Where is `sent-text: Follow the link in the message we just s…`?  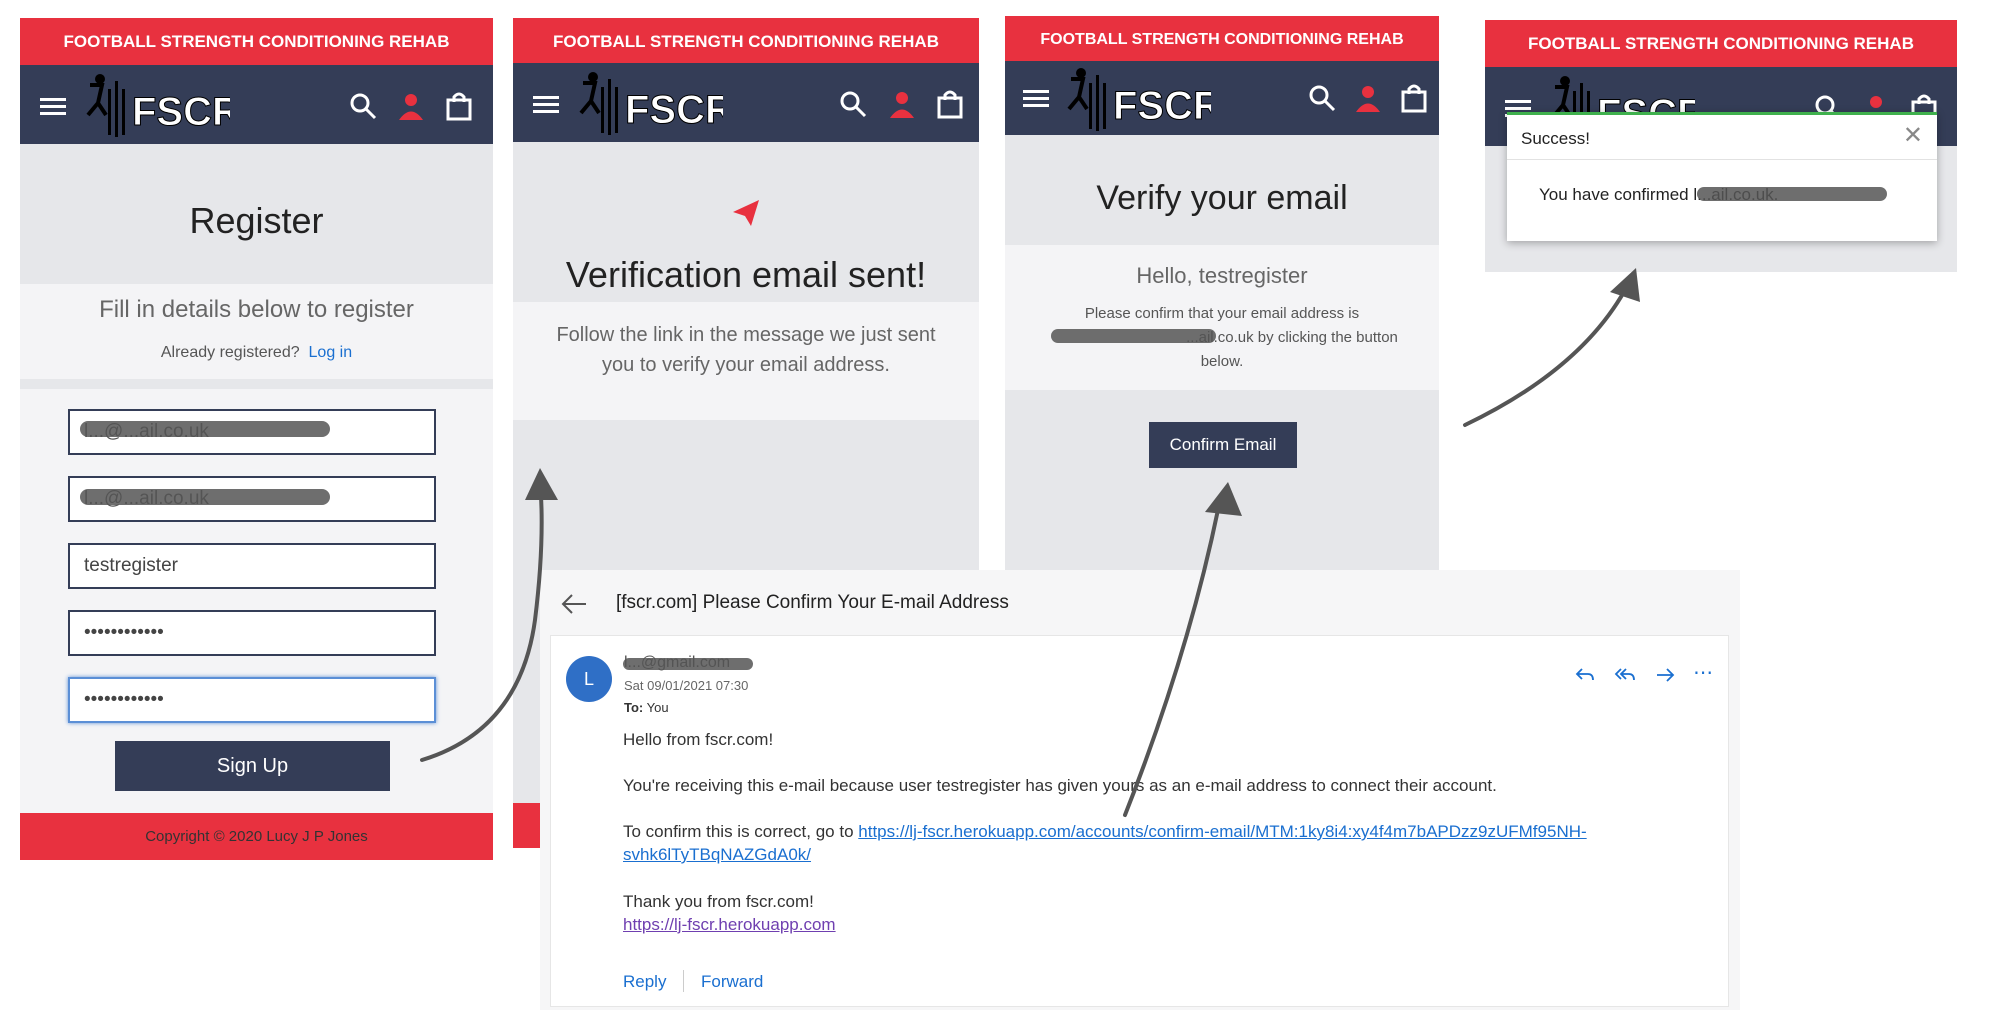
sent-text: Follow the link in the message we just s… is located at coordinates (746, 350).